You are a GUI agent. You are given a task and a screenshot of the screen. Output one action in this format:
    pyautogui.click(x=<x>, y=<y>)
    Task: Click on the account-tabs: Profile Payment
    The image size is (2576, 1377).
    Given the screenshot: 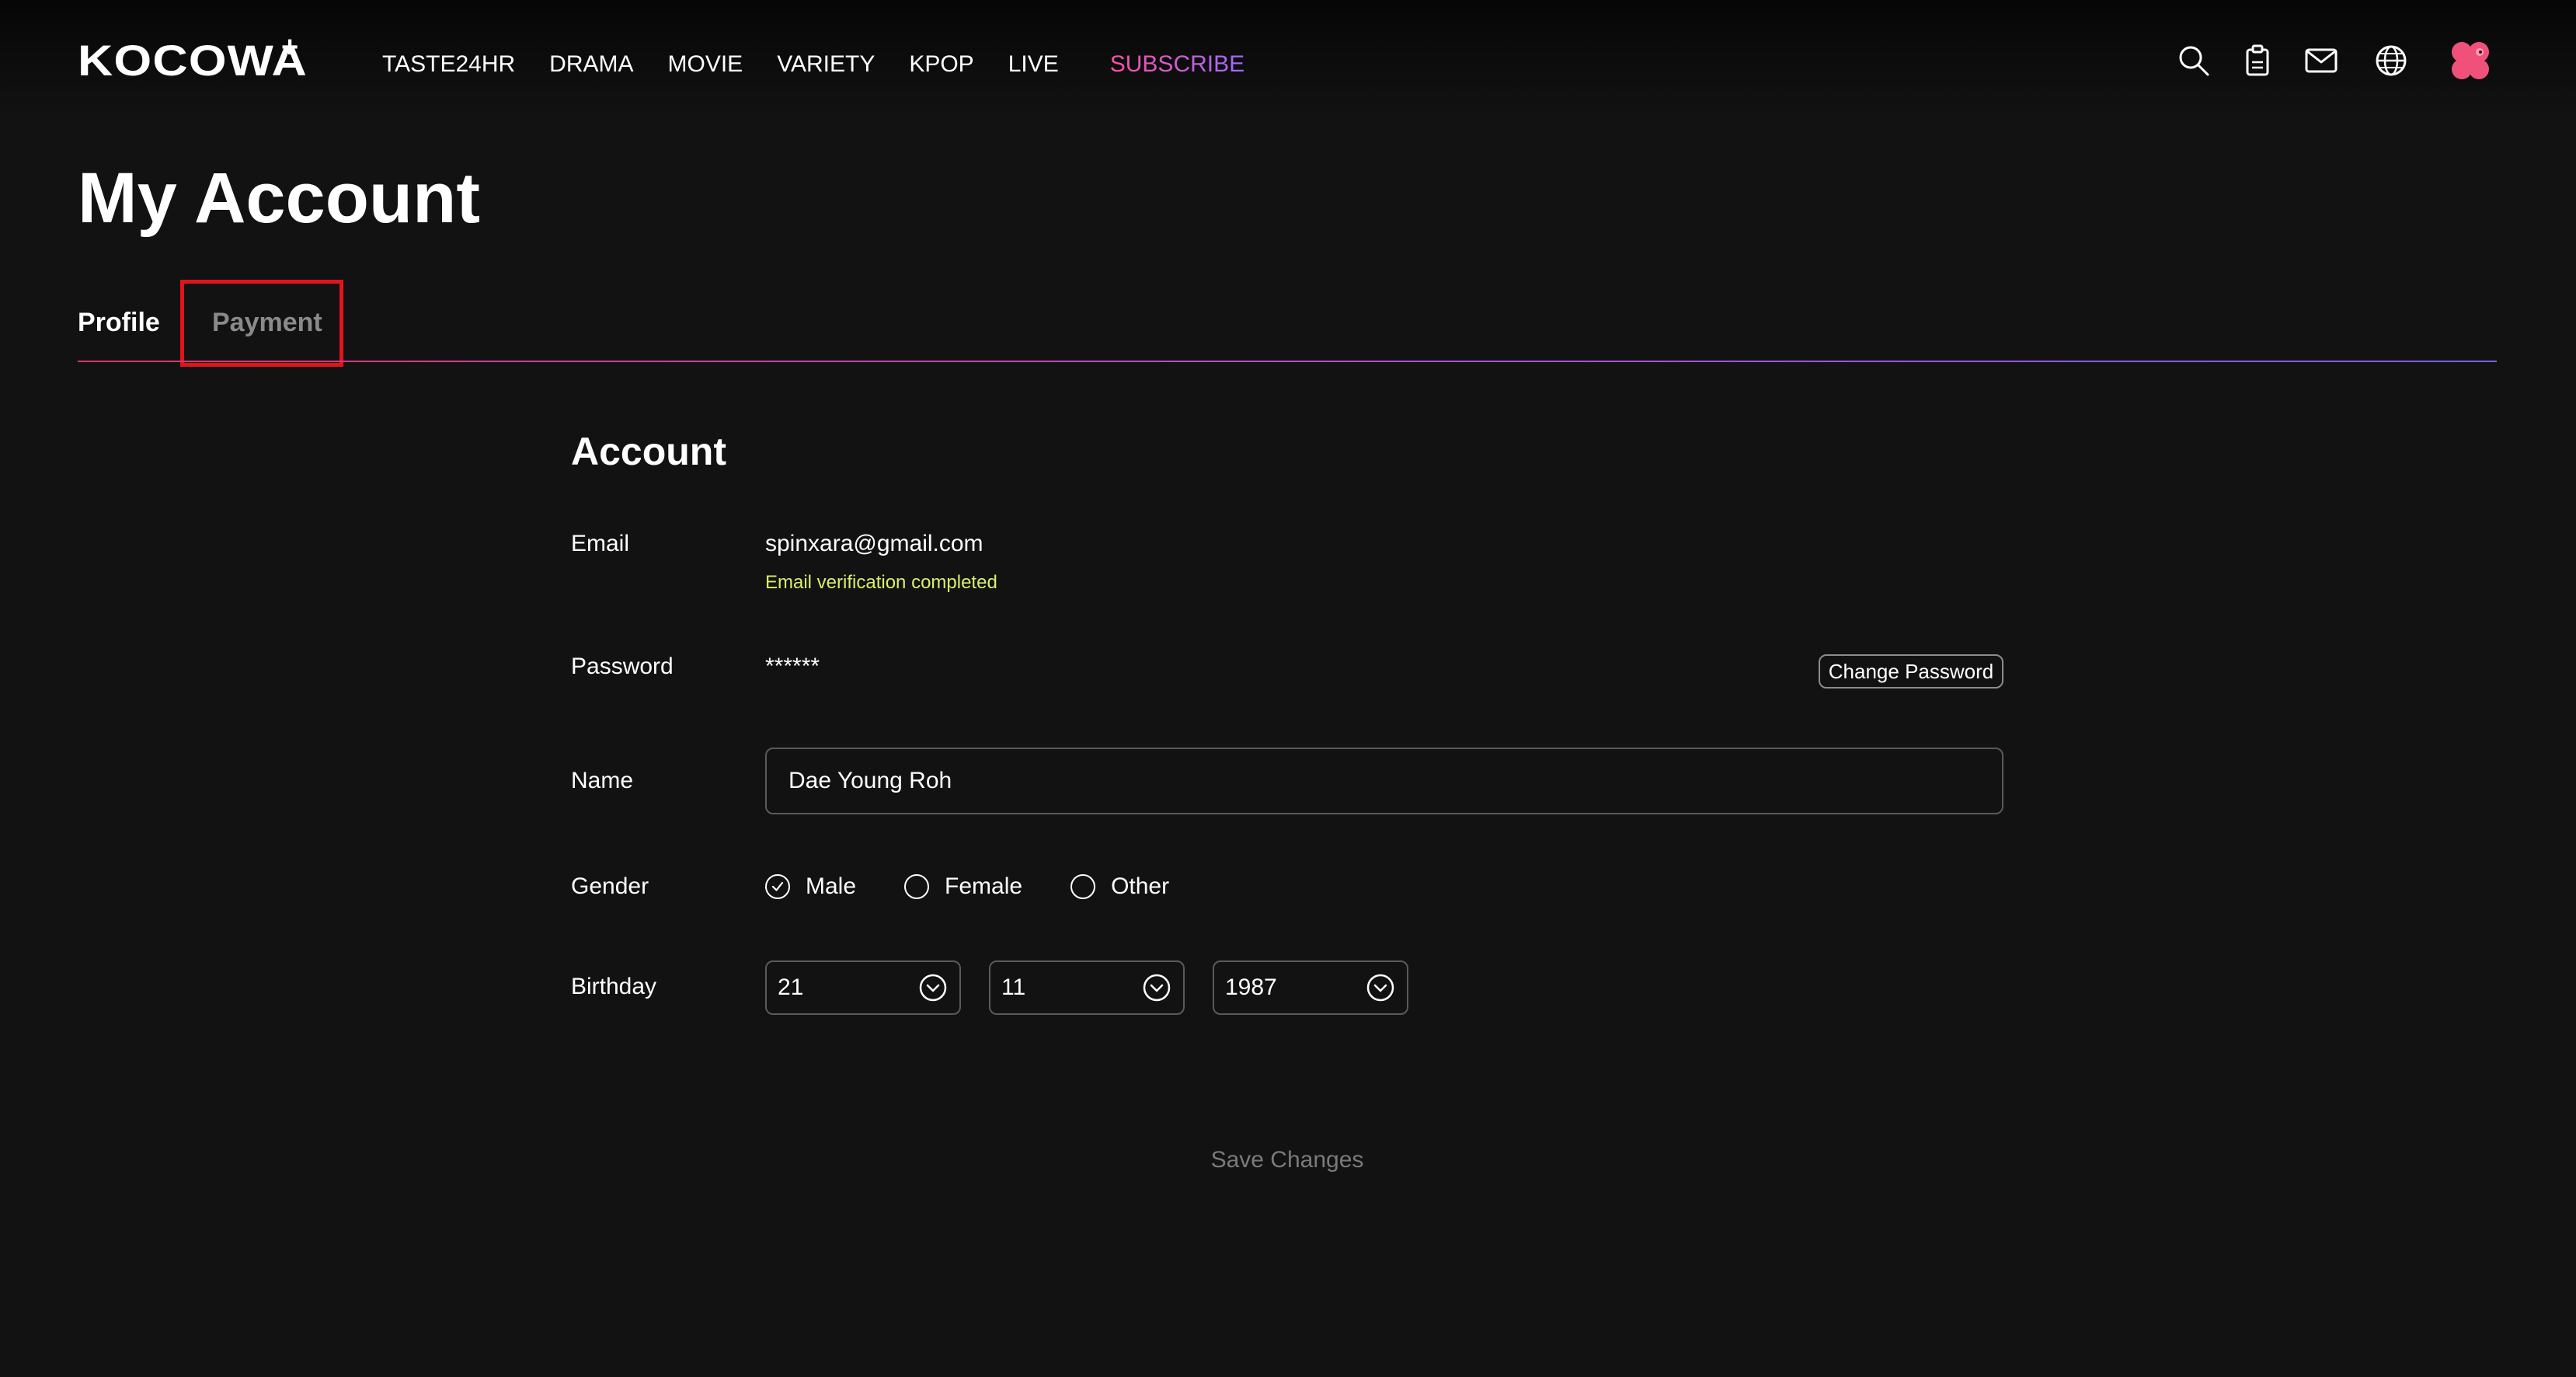 What is the action you would take?
    pyautogui.click(x=1287, y=323)
    